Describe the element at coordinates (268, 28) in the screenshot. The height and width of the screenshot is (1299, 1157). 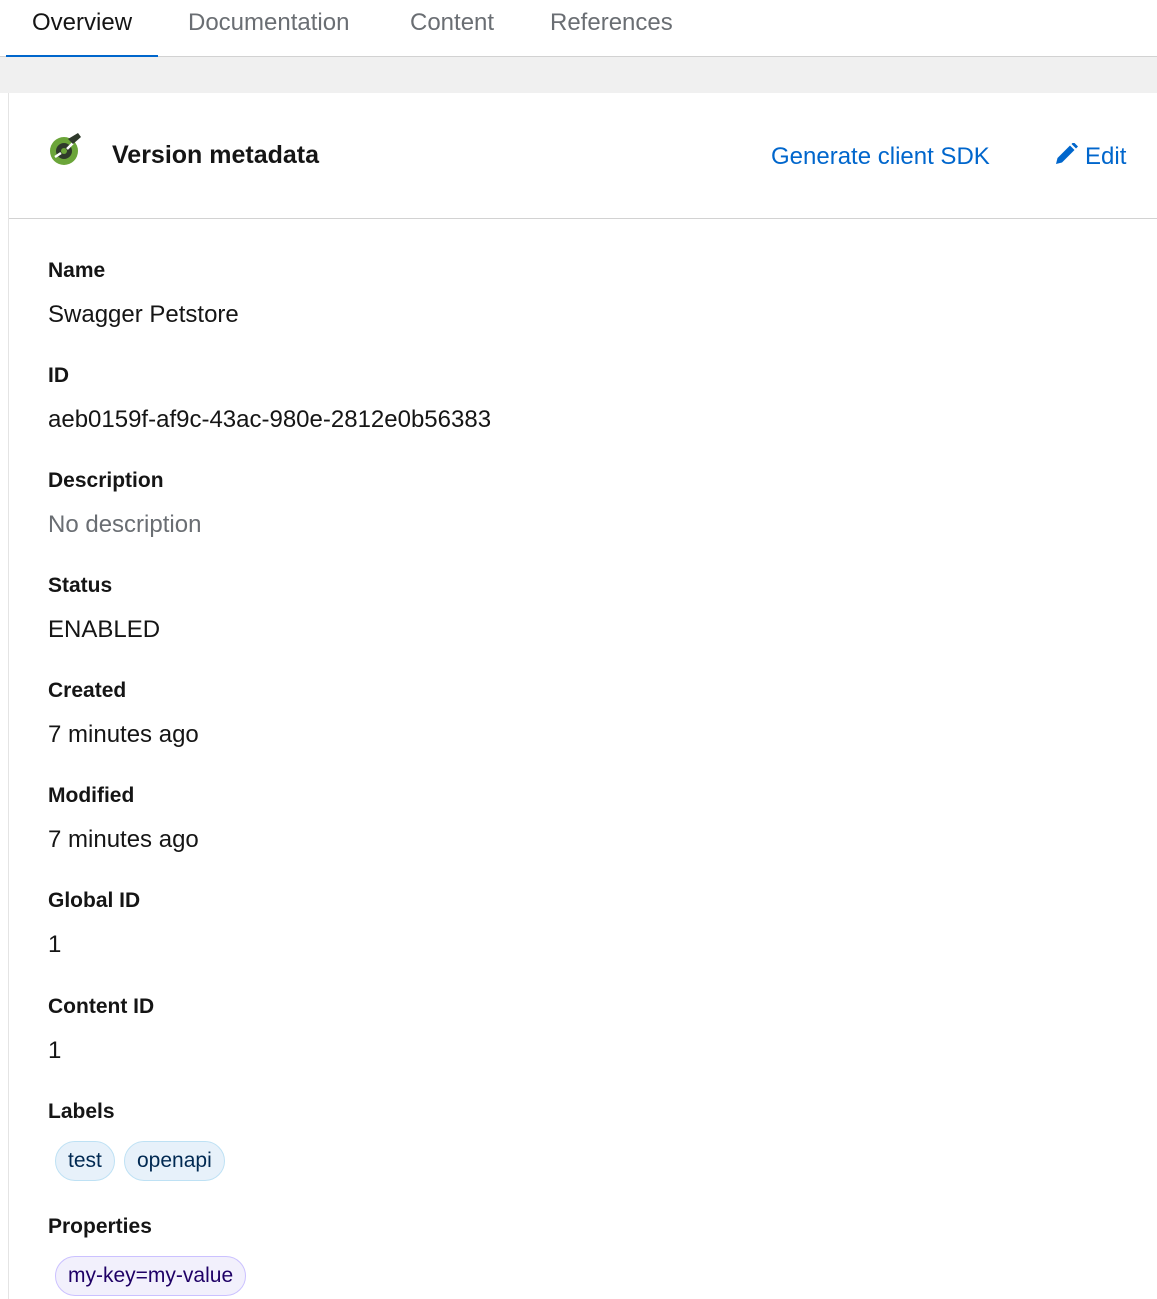
I see `tab-documentation: Documentation` at that location.